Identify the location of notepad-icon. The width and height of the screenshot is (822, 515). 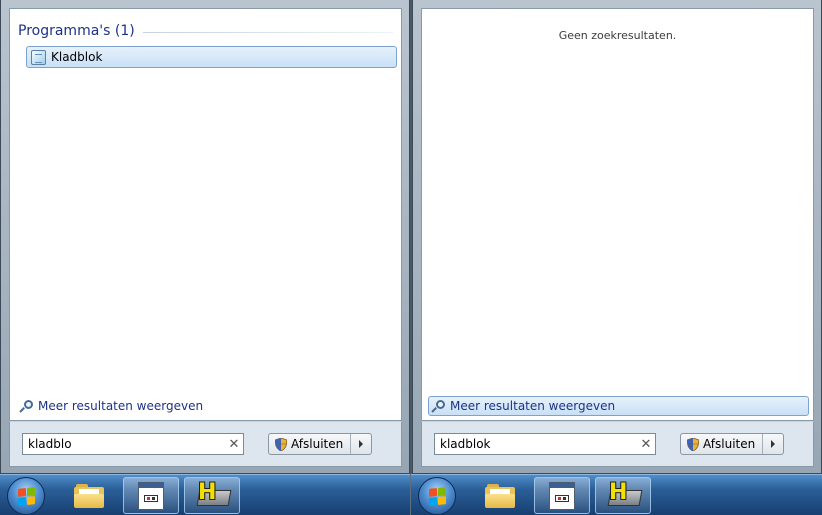
(38, 57).